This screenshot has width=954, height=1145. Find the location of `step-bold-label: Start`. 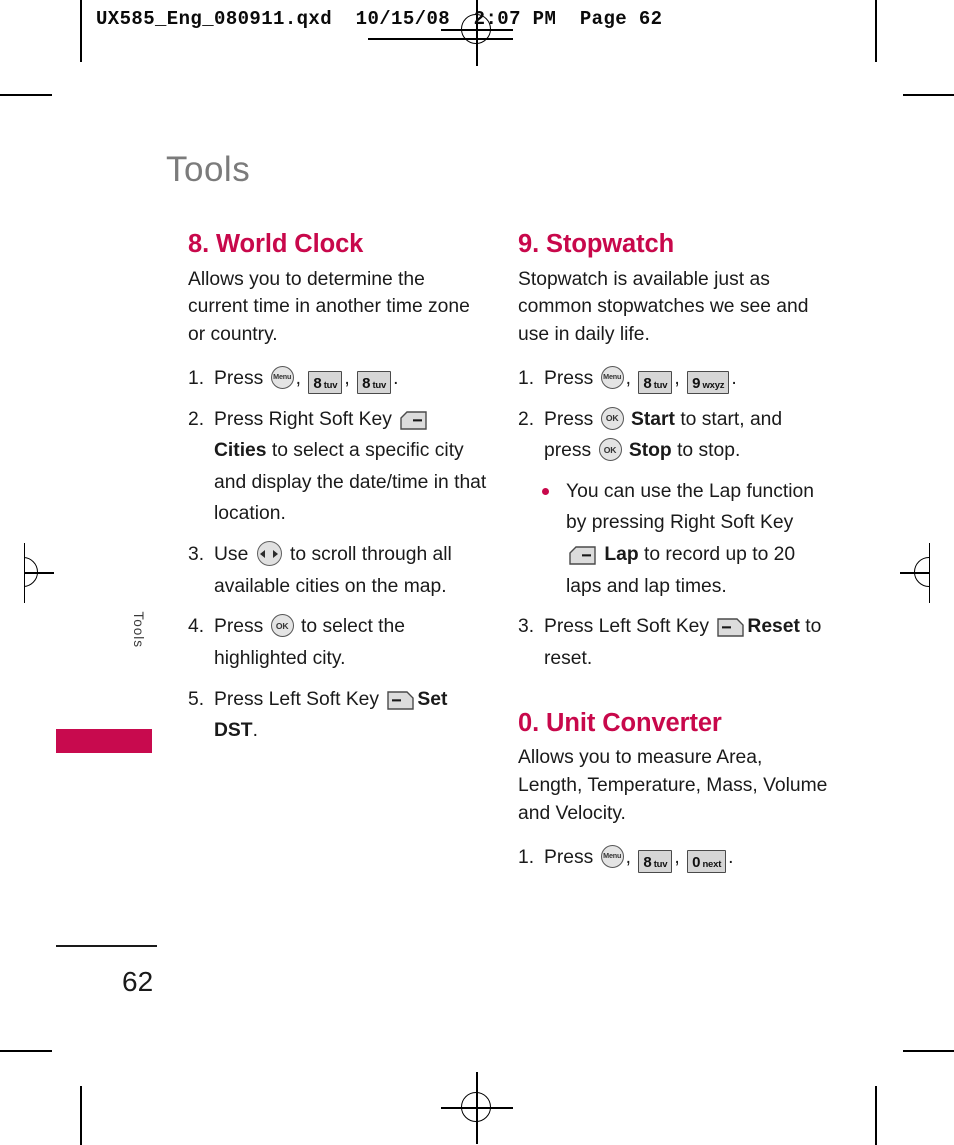

step-bold-label: Start is located at coordinates (653, 419).